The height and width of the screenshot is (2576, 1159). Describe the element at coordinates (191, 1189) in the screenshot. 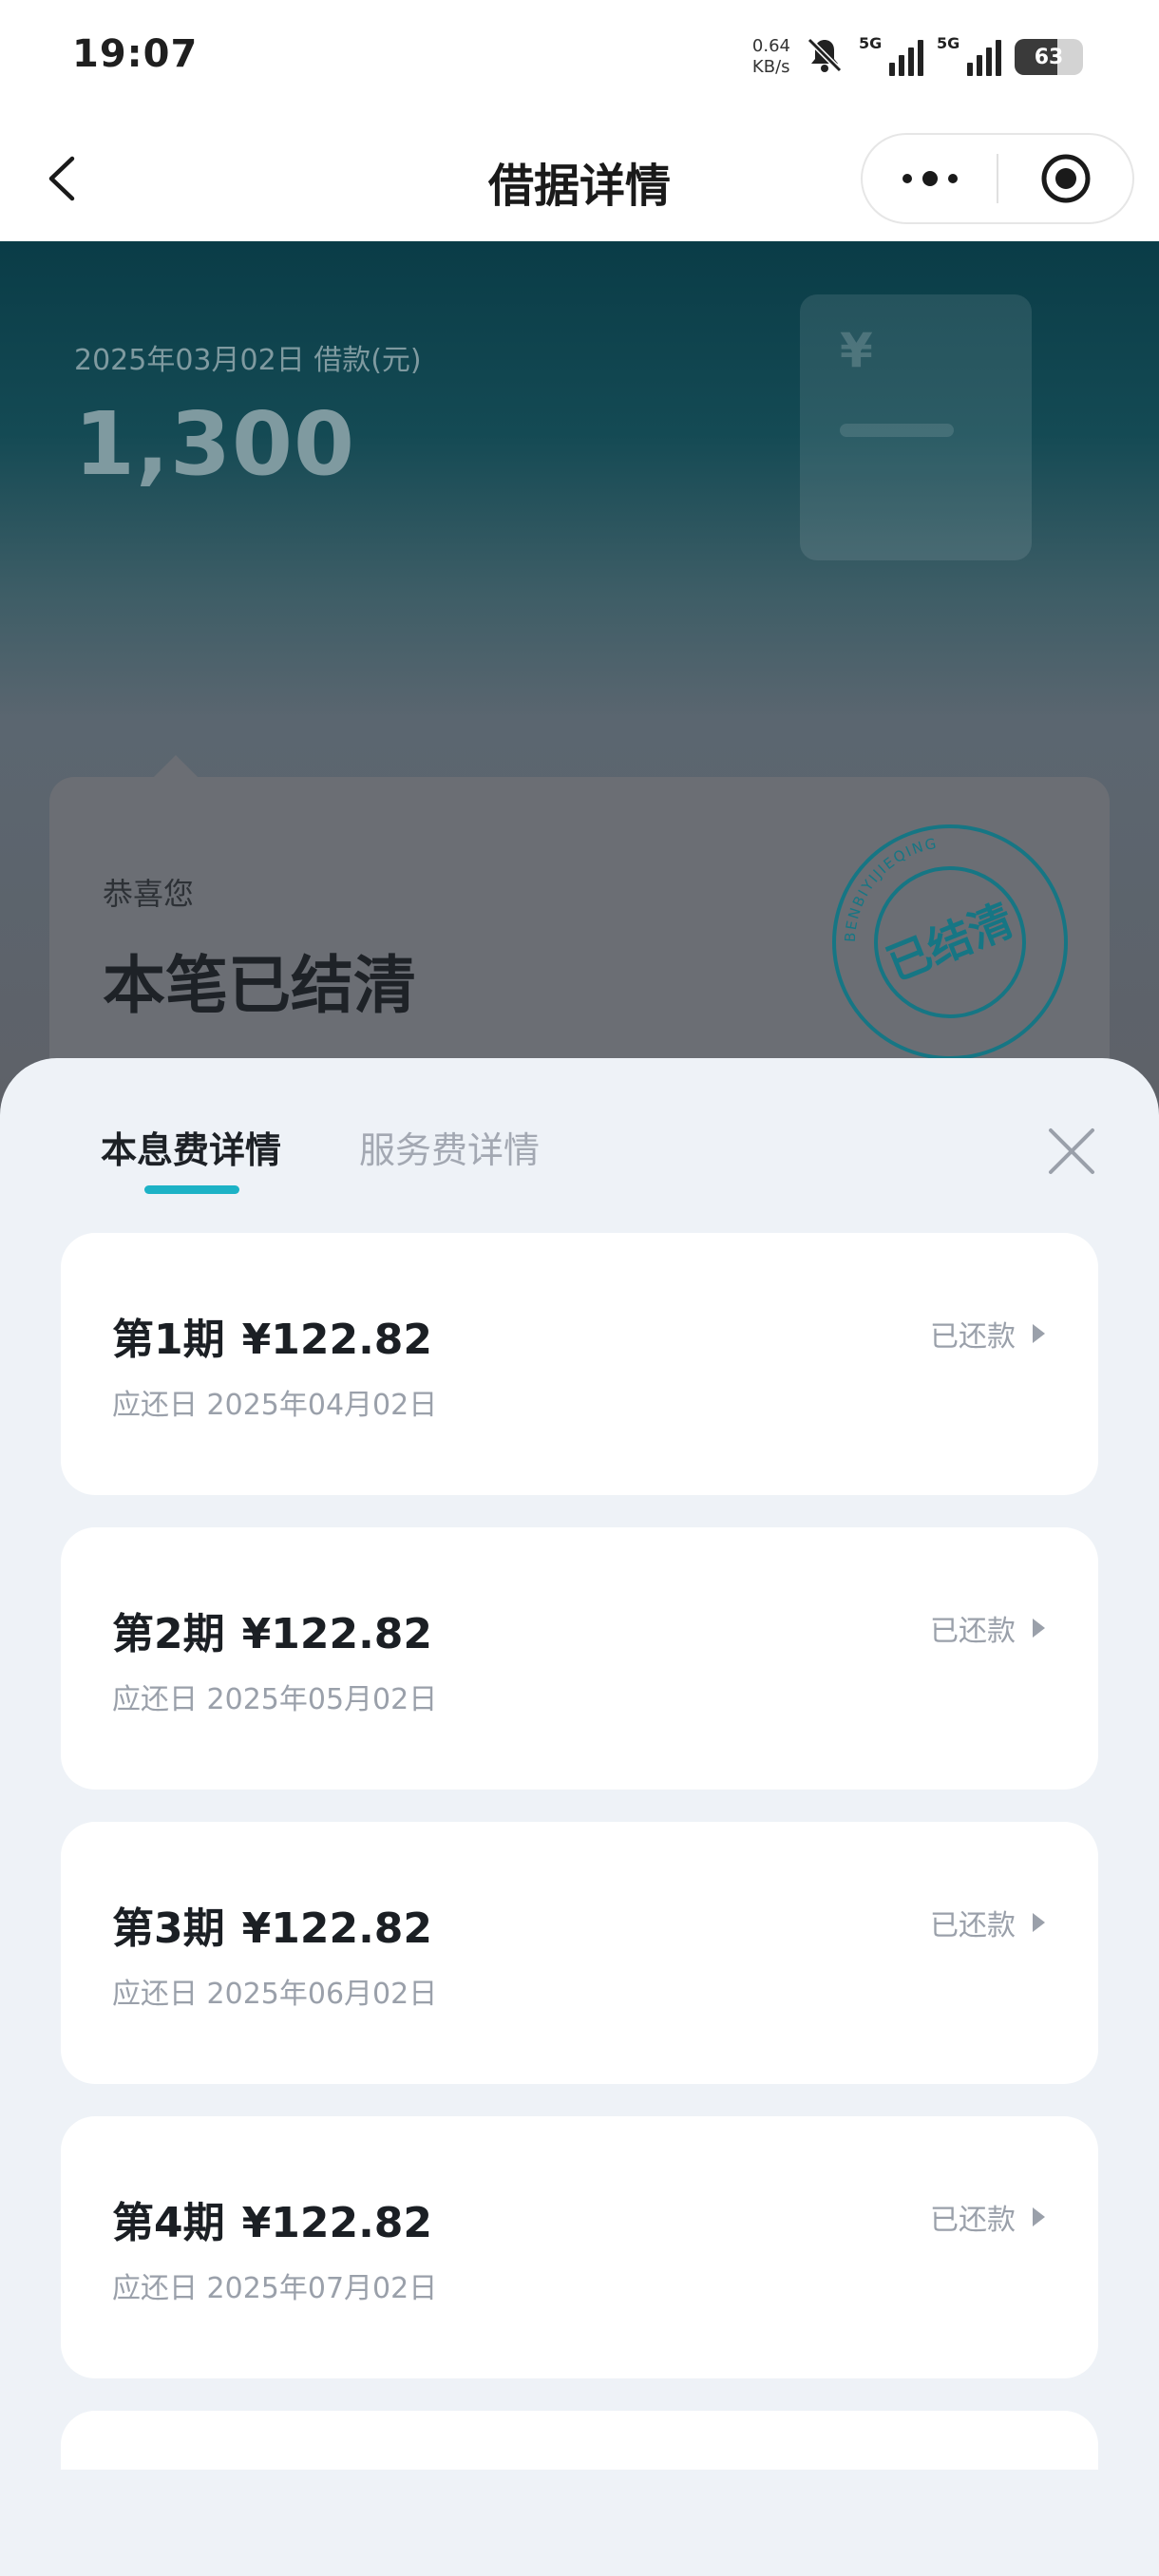

I see `tab-active-underline` at that location.